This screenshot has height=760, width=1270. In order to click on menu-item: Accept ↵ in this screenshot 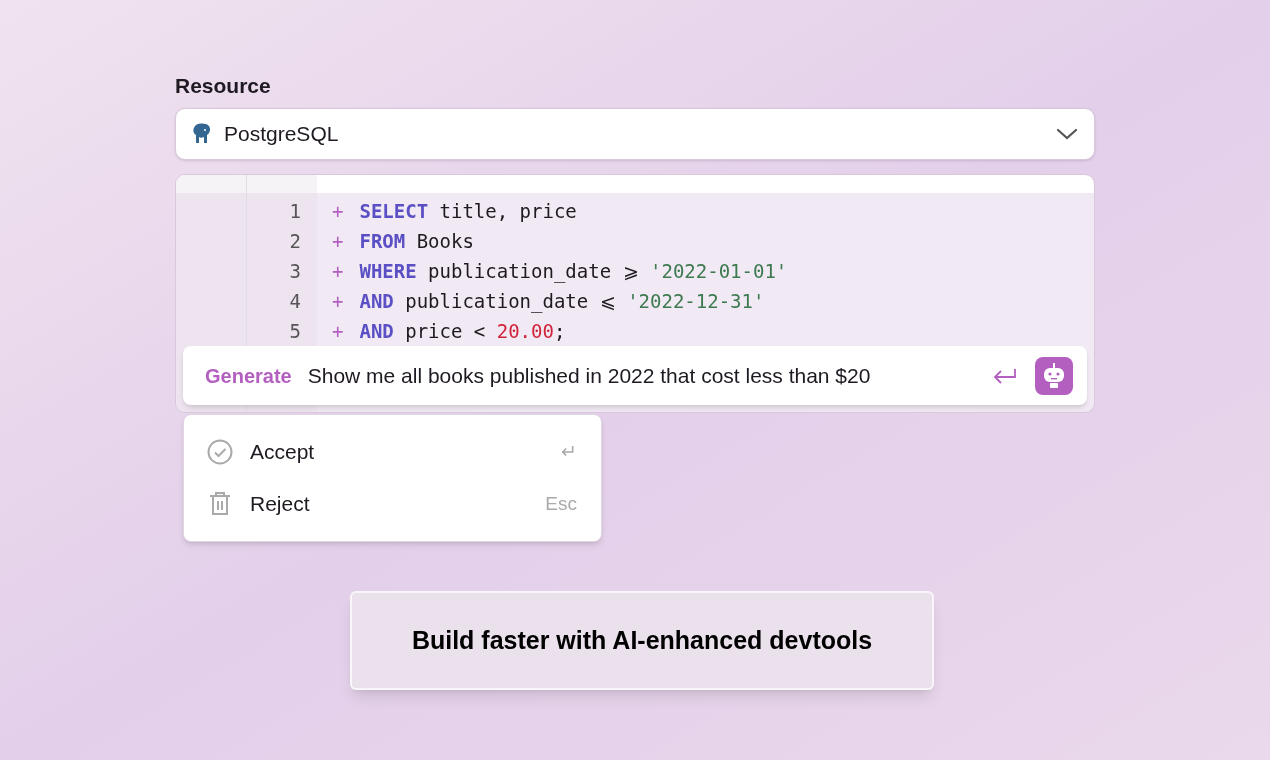, I will do `click(392, 452)`.